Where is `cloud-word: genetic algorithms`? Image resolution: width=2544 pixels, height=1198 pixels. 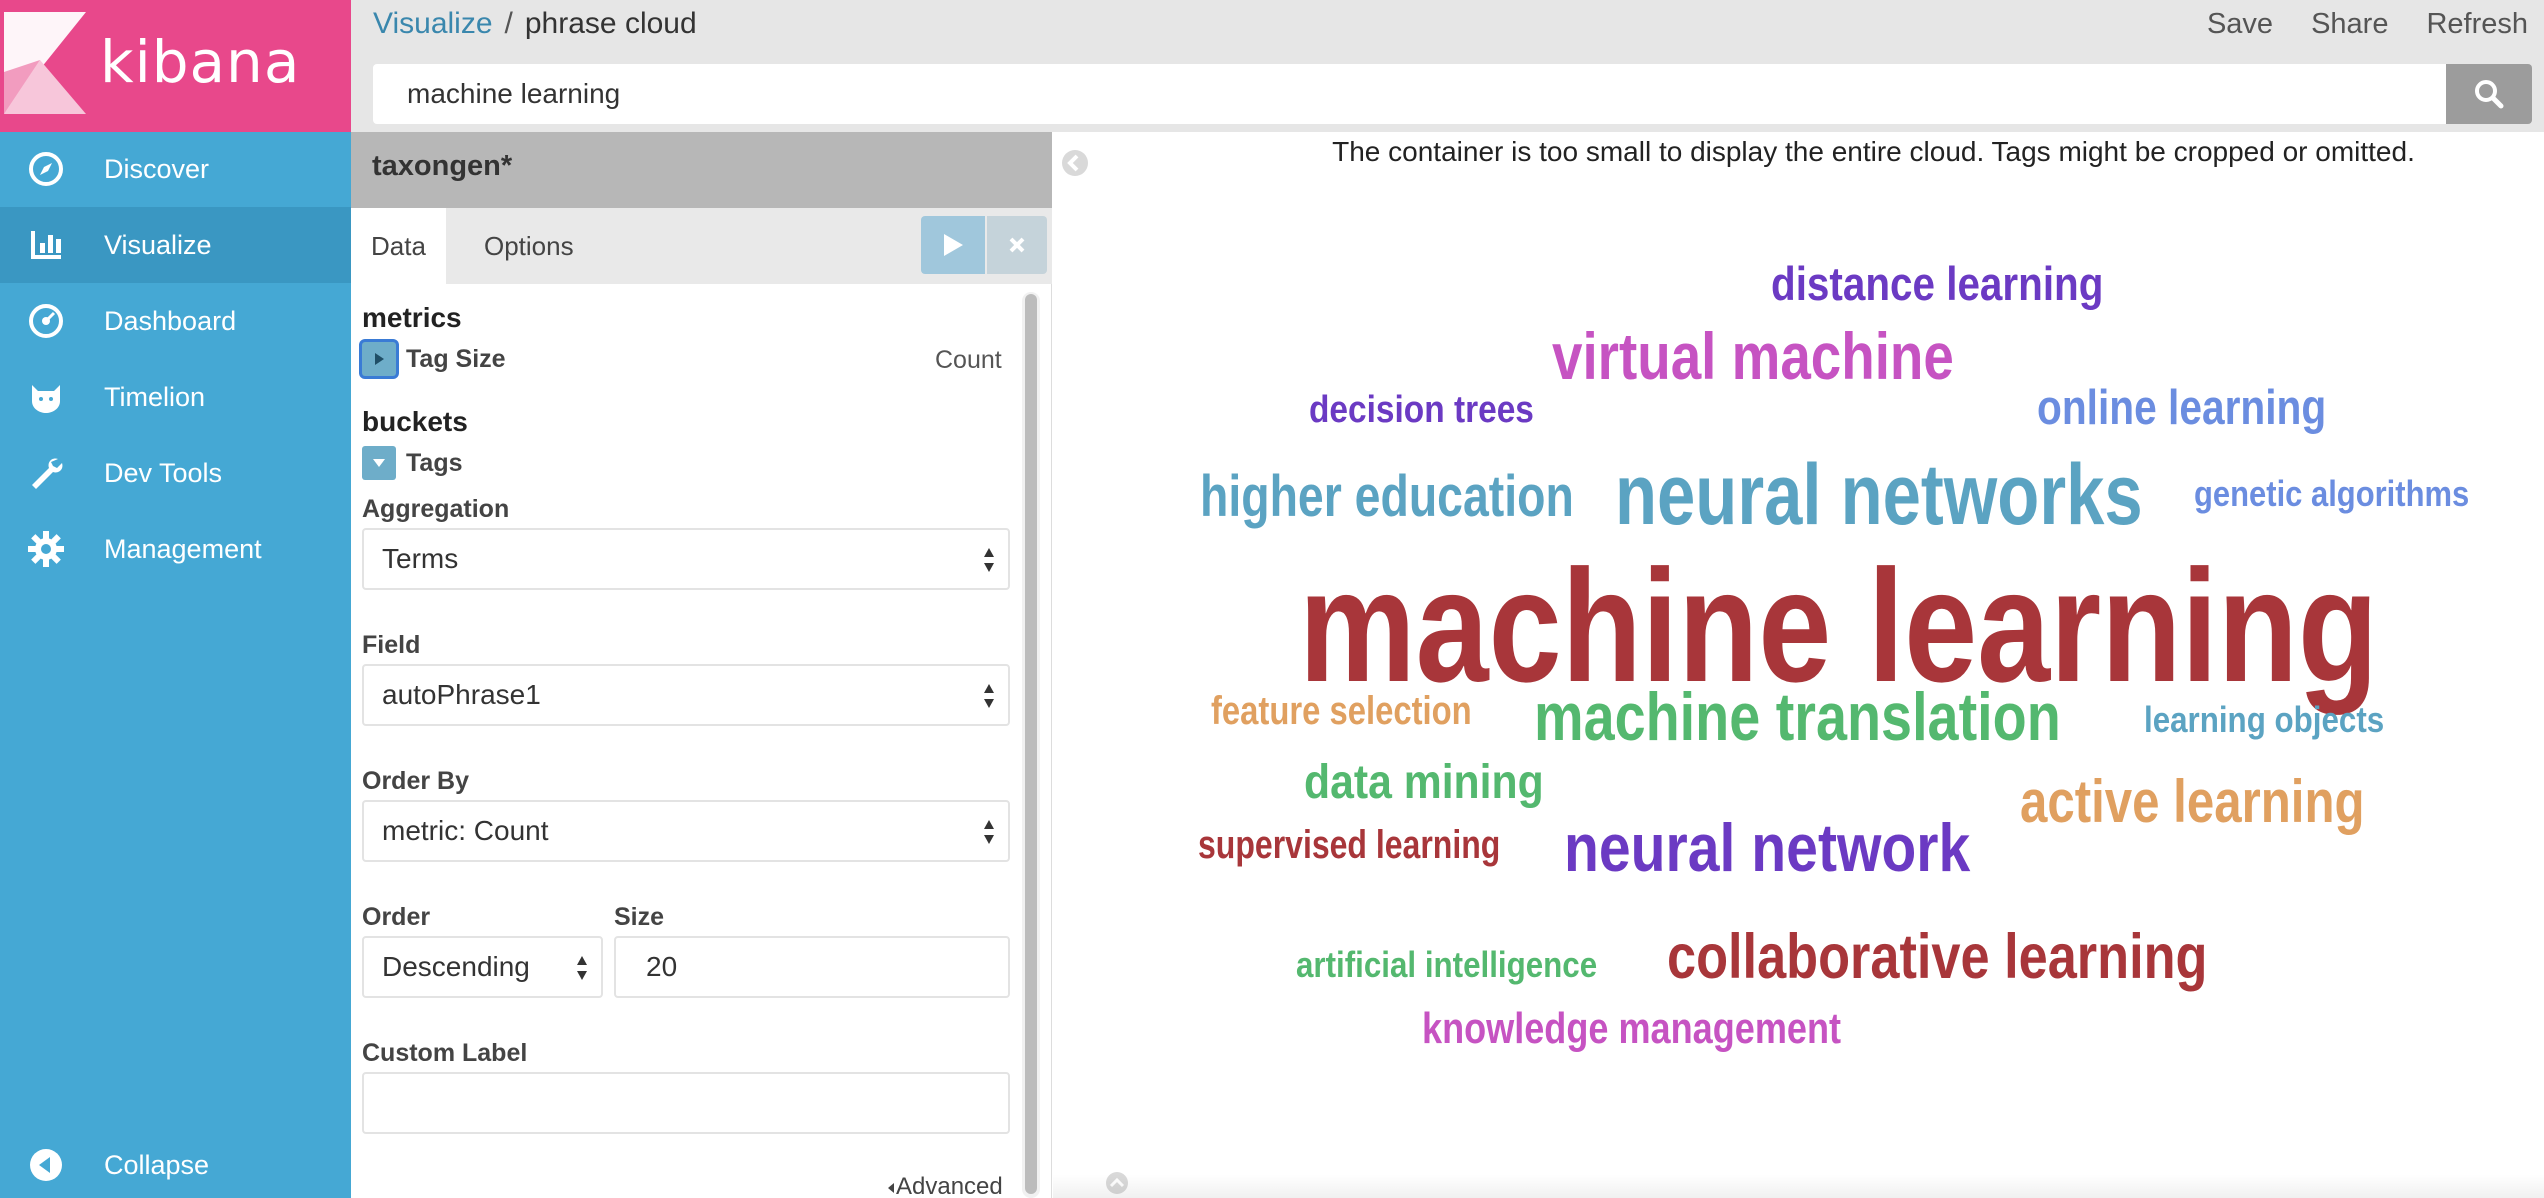 cloud-word: genetic algorithms is located at coordinates (2331, 494).